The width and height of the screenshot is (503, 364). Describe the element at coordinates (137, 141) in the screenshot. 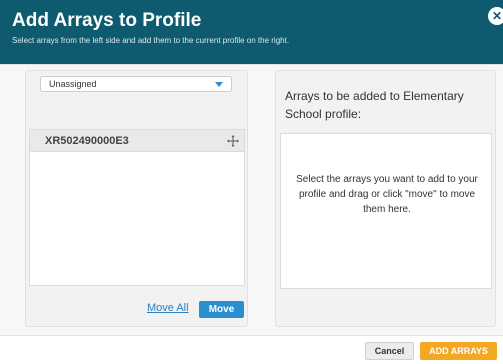

I see `array-list-item: XR502490000E3` at that location.